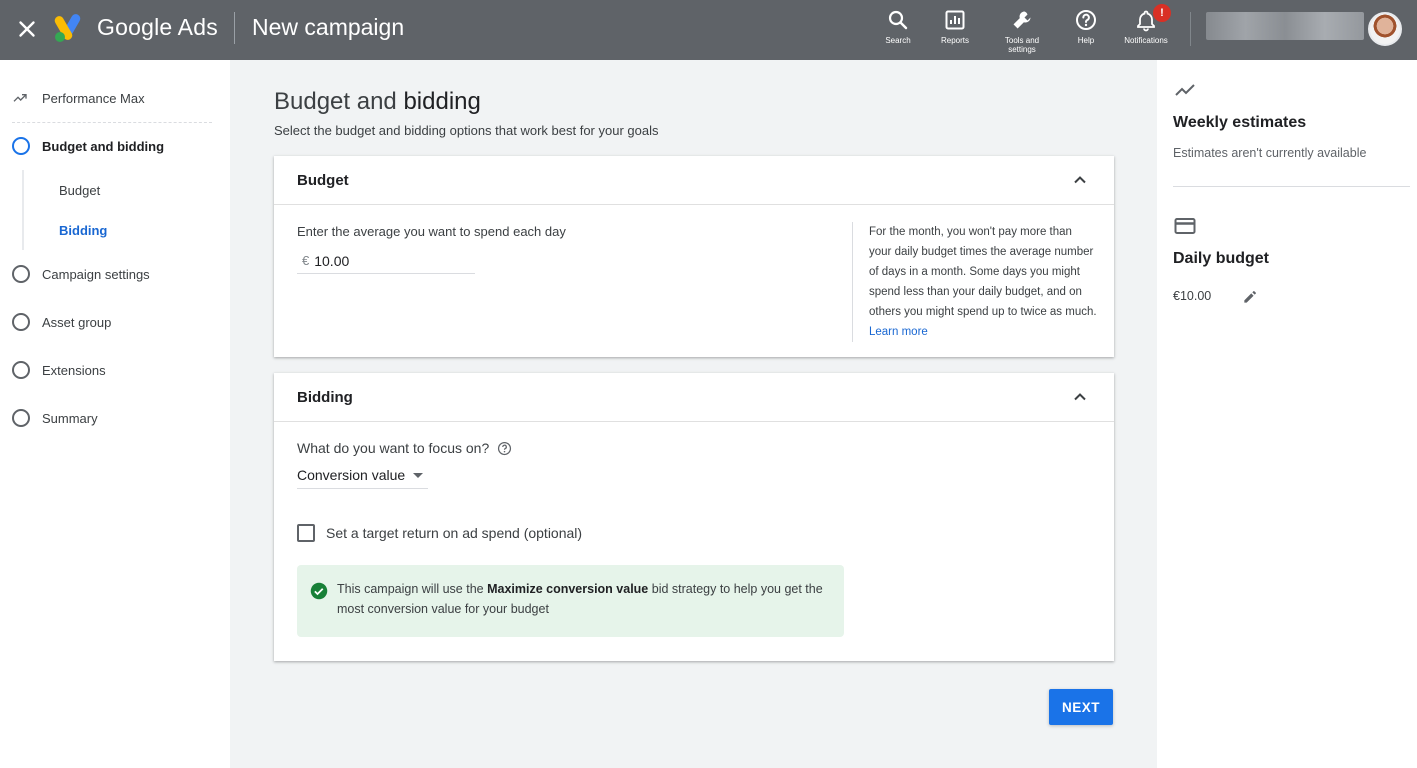 Image resolution: width=1417 pixels, height=768 pixels. I want to click on daily-budget-amount: €10.00, so click(1192, 296).